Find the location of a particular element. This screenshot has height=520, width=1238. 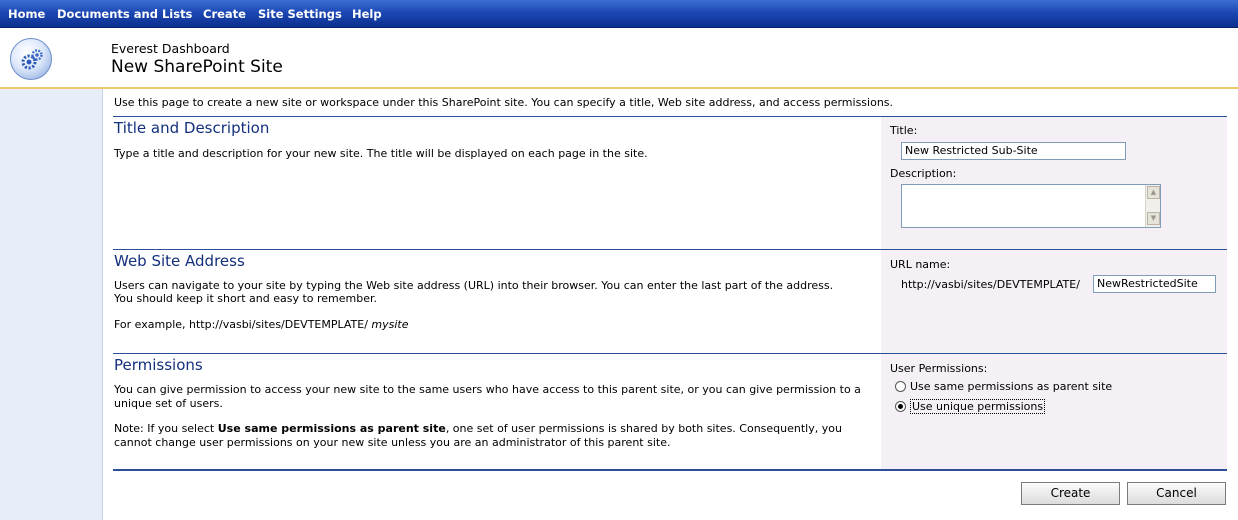

same-permissions-radio is located at coordinates (900, 386).